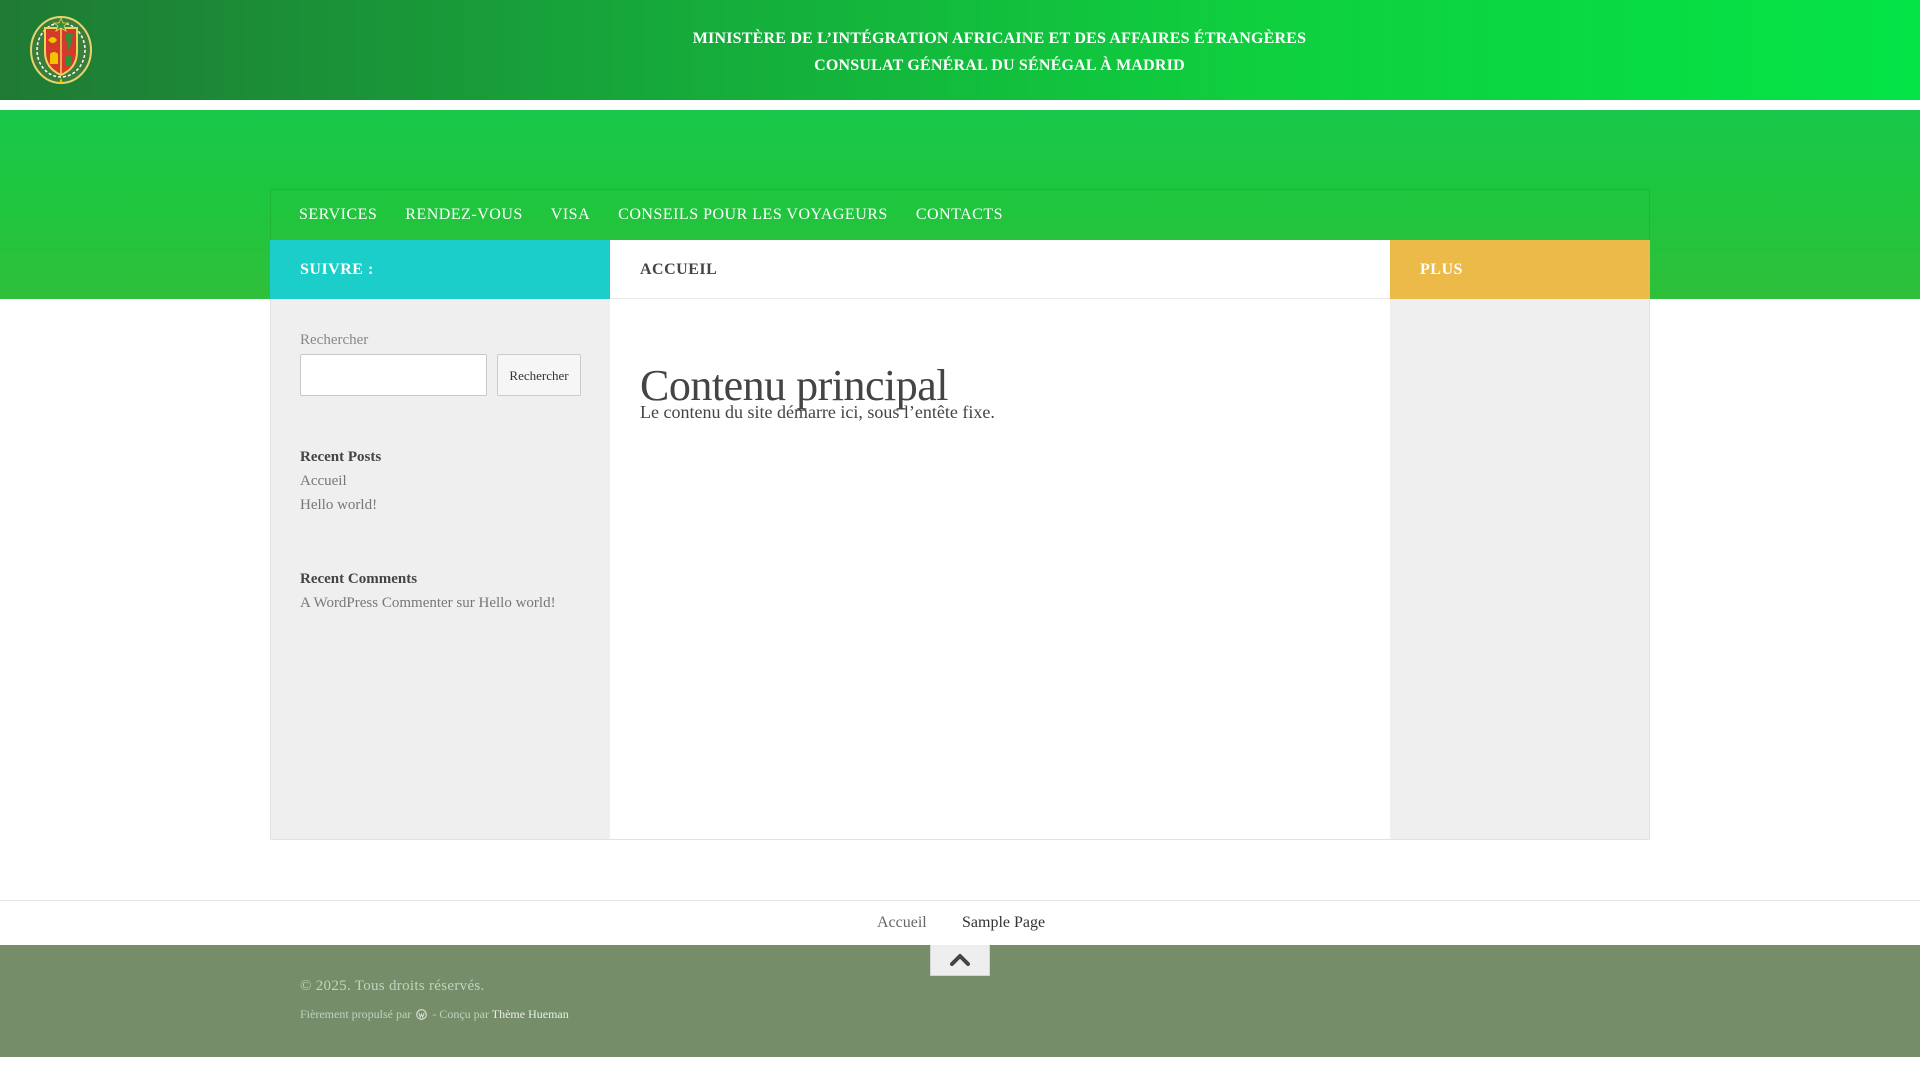 This screenshot has width=1920, height=1080. What do you see at coordinates (359, 579) in the screenshot?
I see `recent-comments-title: Recent Comments` at bounding box center [359, 579].